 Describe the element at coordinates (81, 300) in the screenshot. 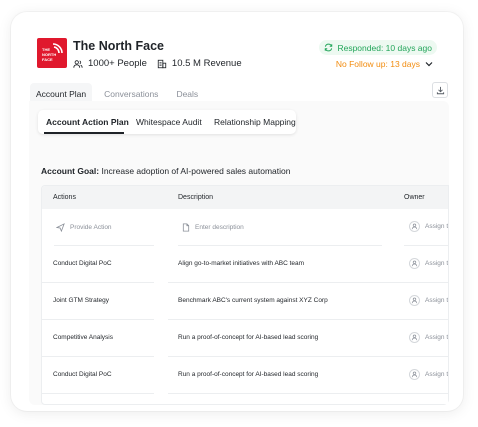

I see `row-action: Joint GTM Strategy` at that location.